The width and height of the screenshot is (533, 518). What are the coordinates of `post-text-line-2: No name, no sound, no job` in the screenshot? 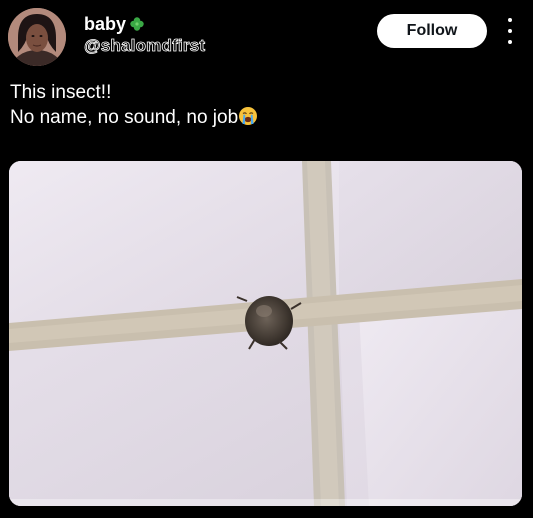 It's located at (134, 117).